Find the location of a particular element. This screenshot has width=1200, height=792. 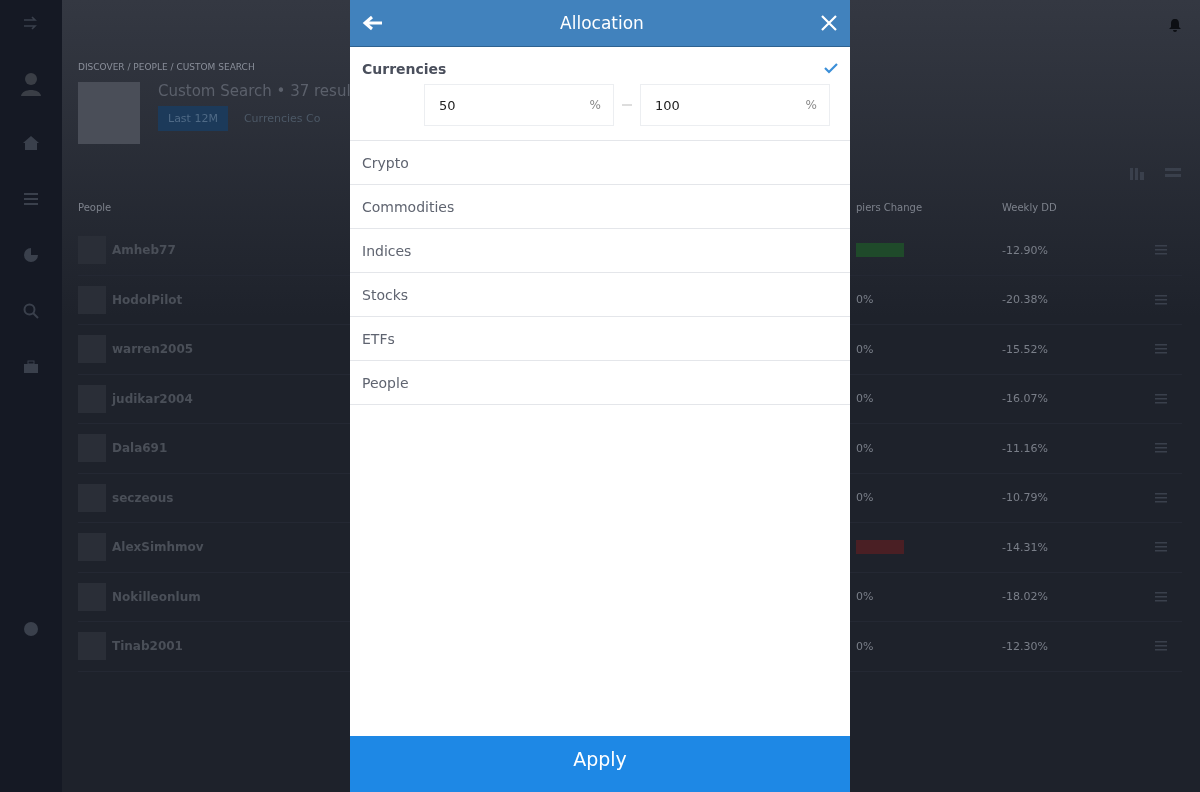

category-item: Commodities is located at coordinates (600, 206).